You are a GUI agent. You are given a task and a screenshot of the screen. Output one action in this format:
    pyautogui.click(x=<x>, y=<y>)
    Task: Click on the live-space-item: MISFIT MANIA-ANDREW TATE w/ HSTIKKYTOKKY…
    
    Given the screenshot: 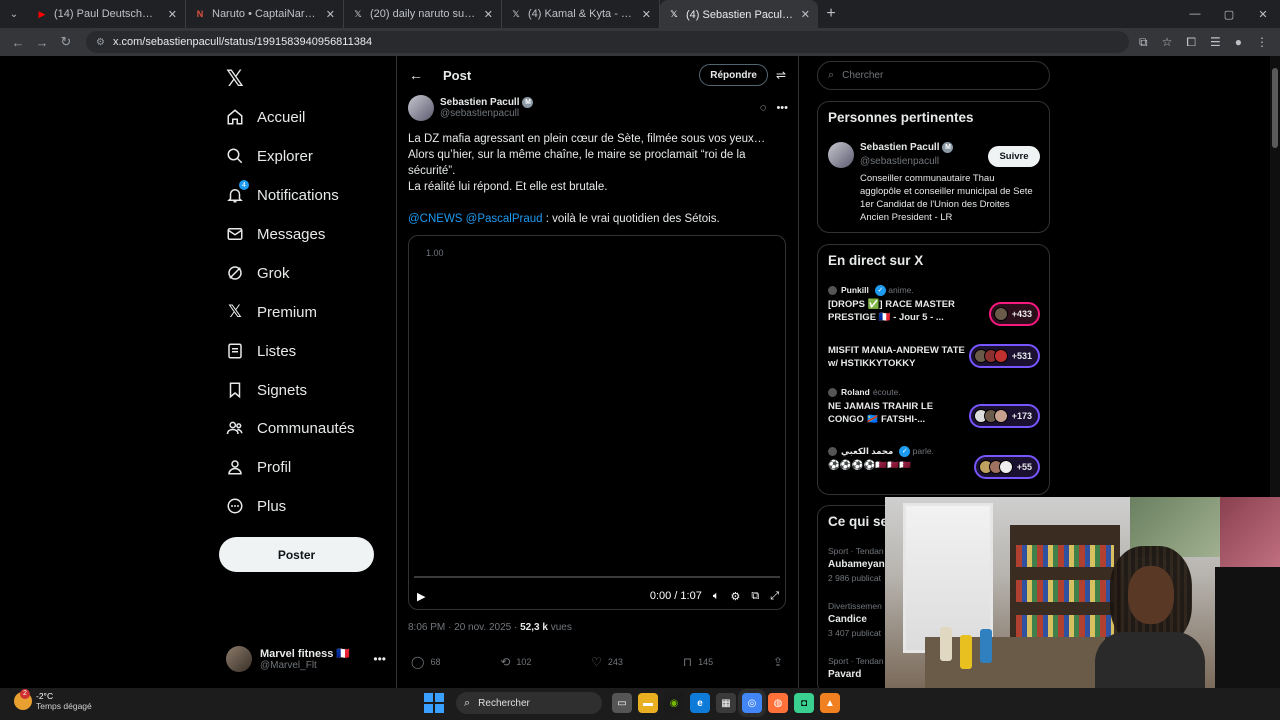 What is the action you would take?
    pyautogui.click(x=934, y=356)
    